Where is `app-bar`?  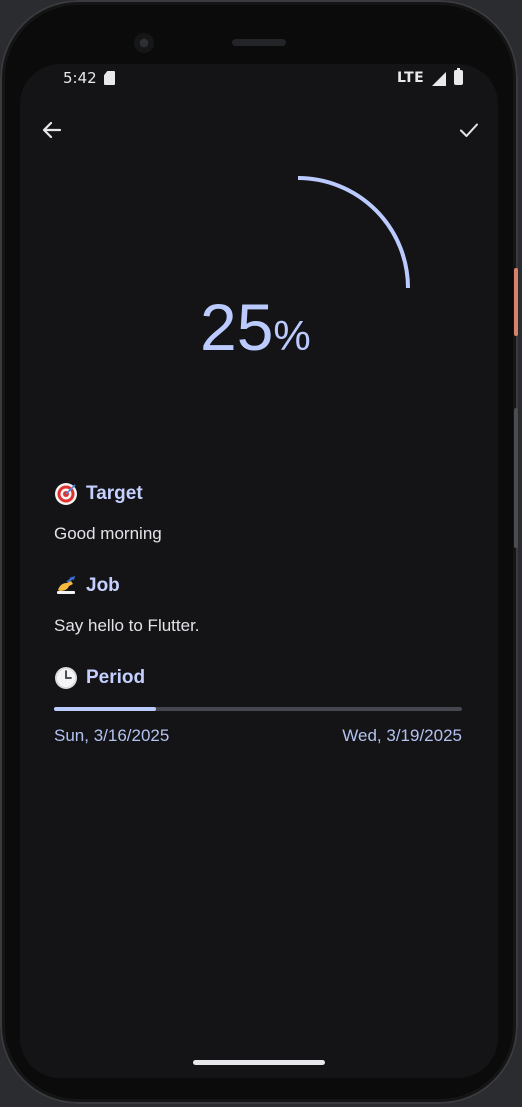
app-bar is located at coordinates (259, 128).